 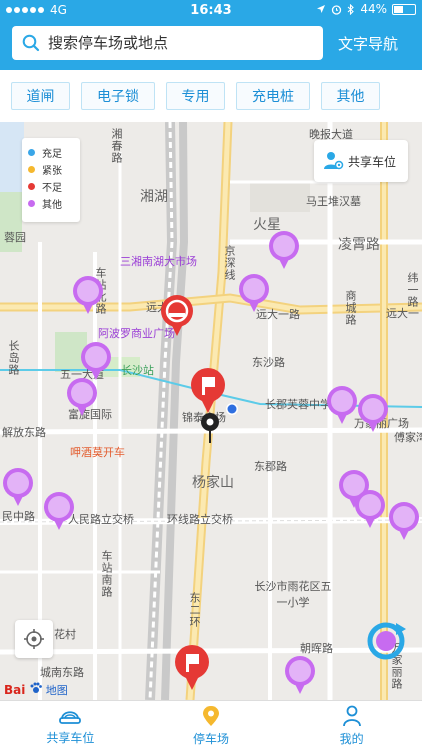 I want to click on map-label: 东二环, so click(x=194, y=610).